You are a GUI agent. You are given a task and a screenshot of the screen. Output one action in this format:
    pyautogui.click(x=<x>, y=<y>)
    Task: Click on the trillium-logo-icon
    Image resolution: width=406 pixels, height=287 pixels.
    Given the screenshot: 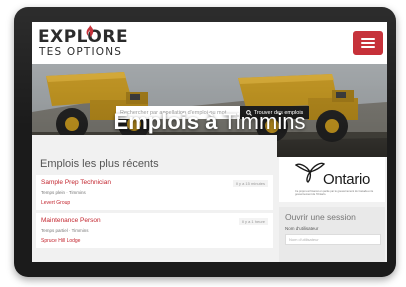 What is the action you would take?
    pyautogui.click(x=310, y=172)
    